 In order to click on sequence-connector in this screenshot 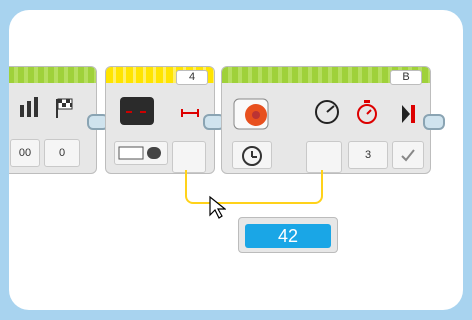, I will do `click(434, 122)`.